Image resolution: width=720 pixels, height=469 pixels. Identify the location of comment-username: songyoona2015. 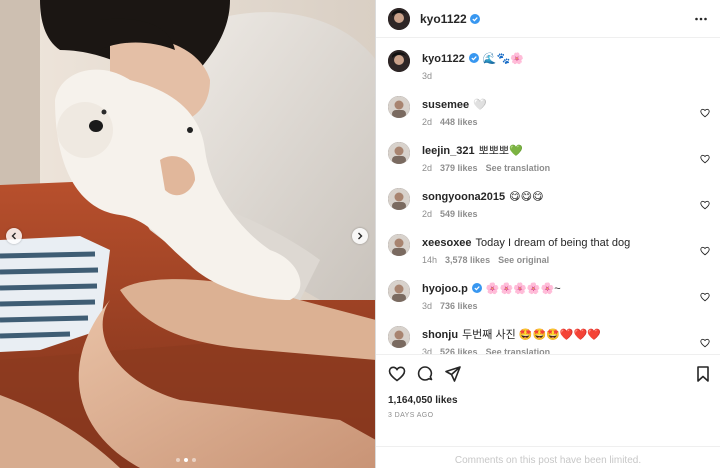
(463, 197).